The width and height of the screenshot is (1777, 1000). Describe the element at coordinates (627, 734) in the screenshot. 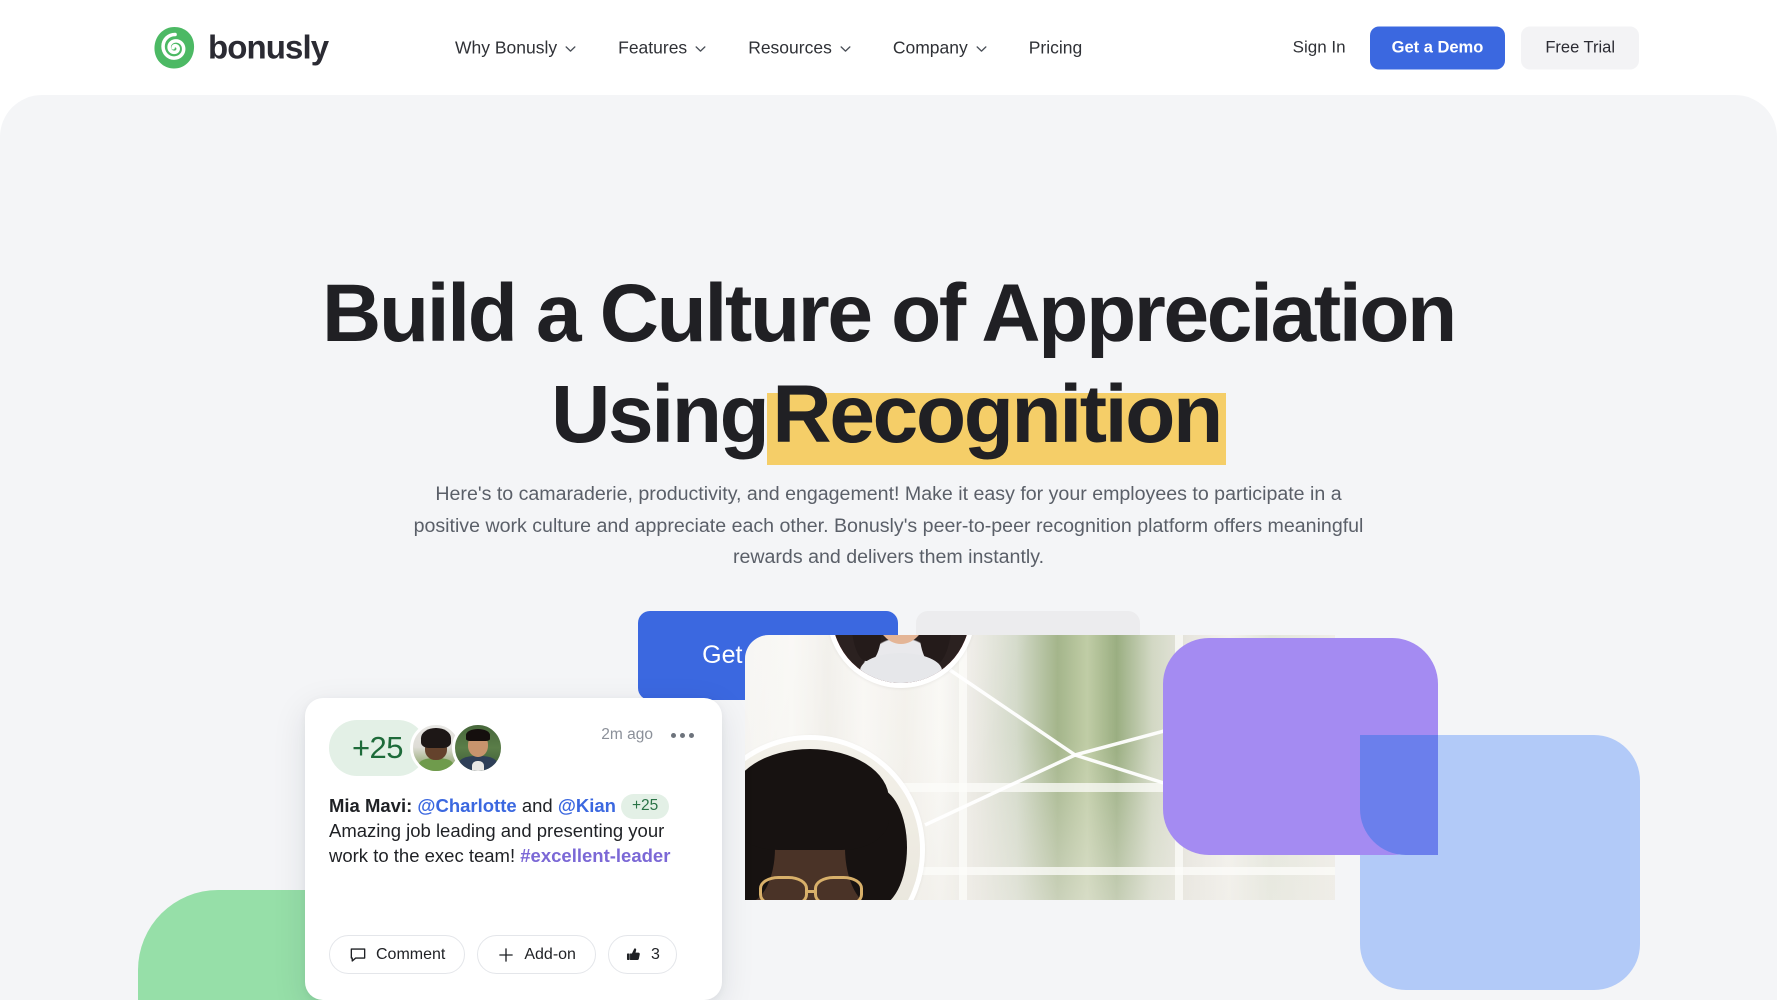

I see `timestamp: 2m ago` at that location.